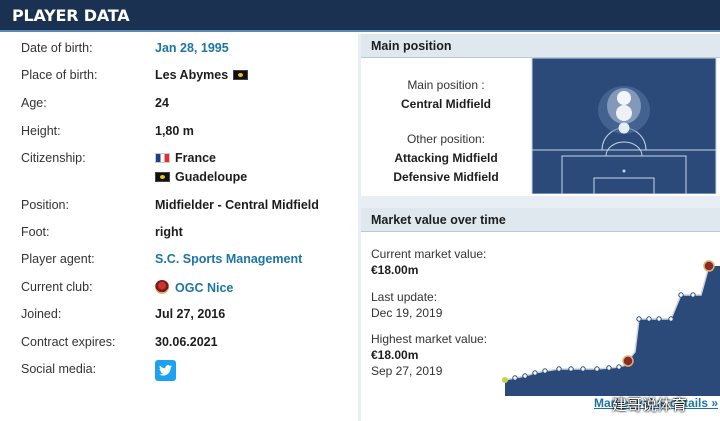  What do you see at coordinates (58, 259) in the screenshot?
I see `label: Player agent:` at bounding box center [58, 259].